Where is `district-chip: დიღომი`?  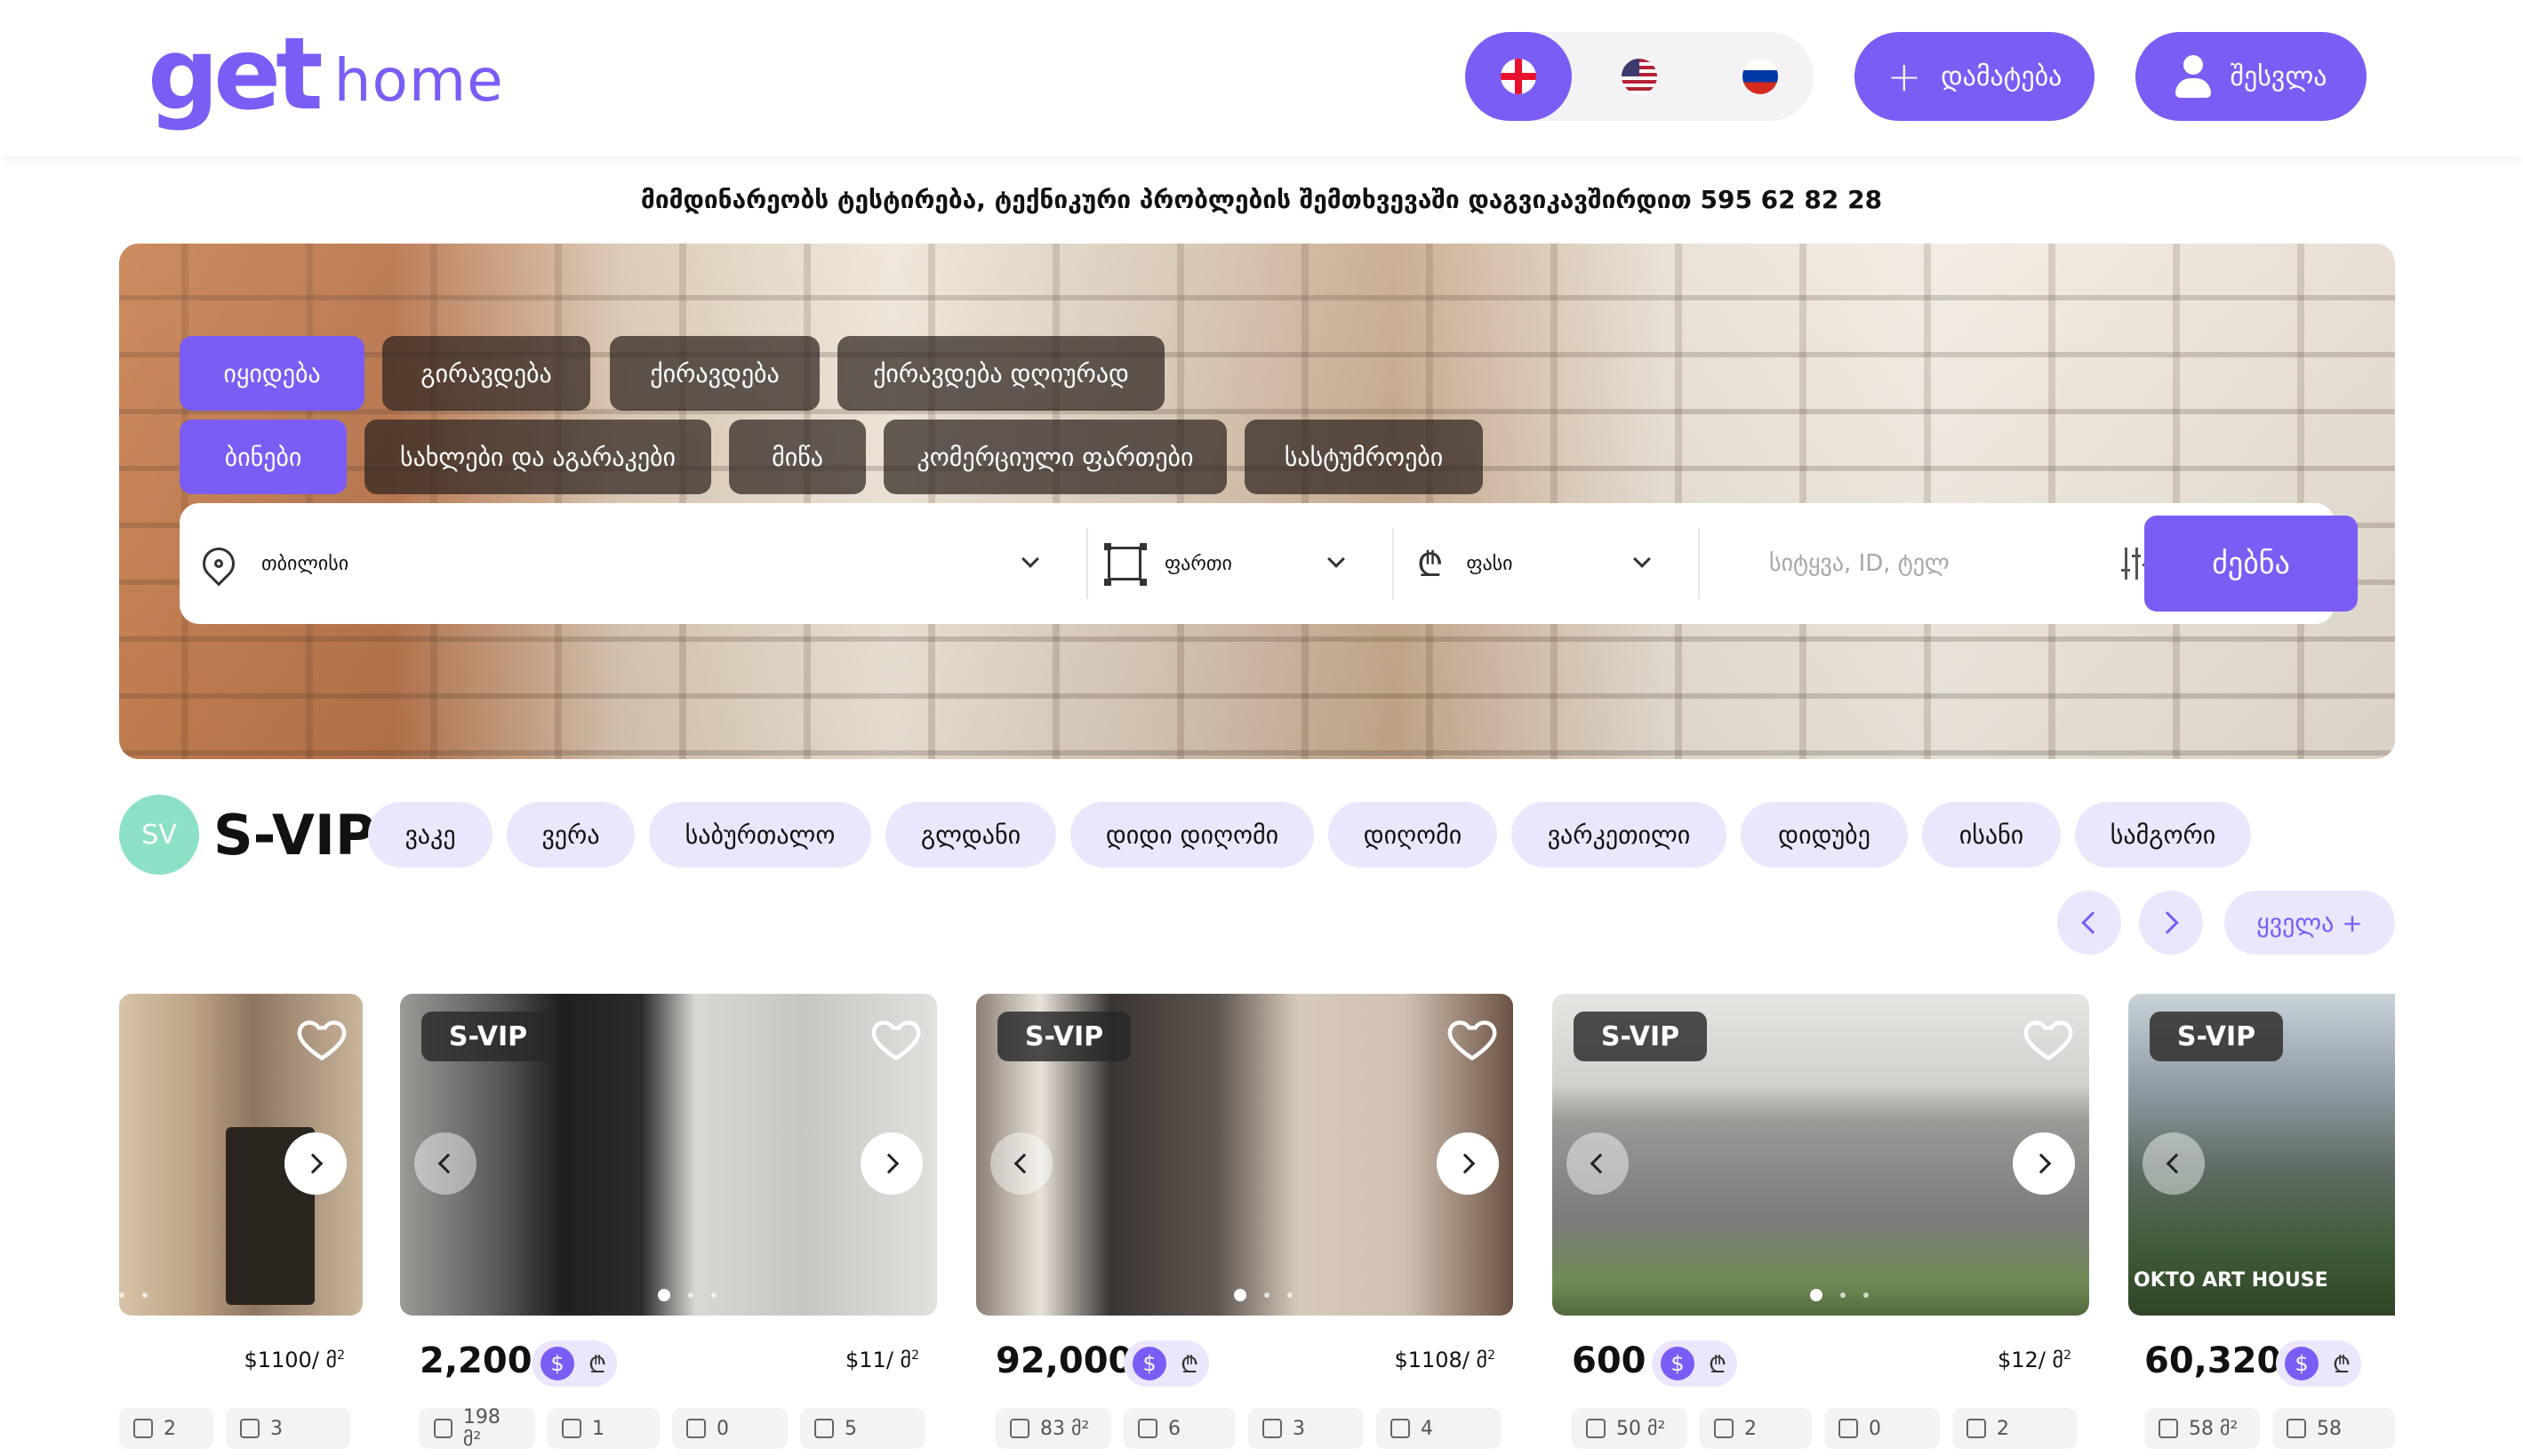
district-chip: დიღომი is located at coordinates (1412, 835).